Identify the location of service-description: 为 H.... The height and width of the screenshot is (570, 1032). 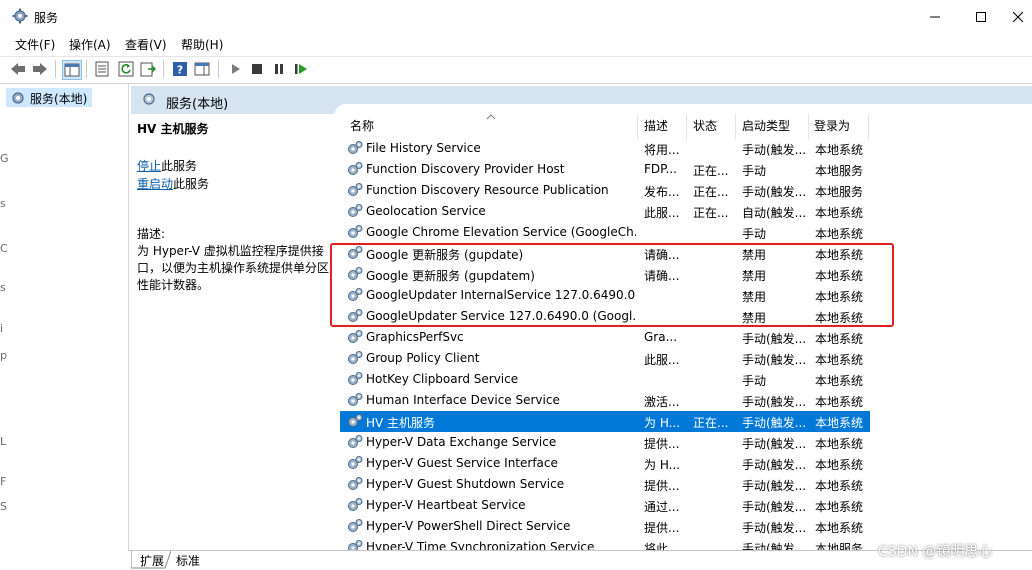
(662, 423).